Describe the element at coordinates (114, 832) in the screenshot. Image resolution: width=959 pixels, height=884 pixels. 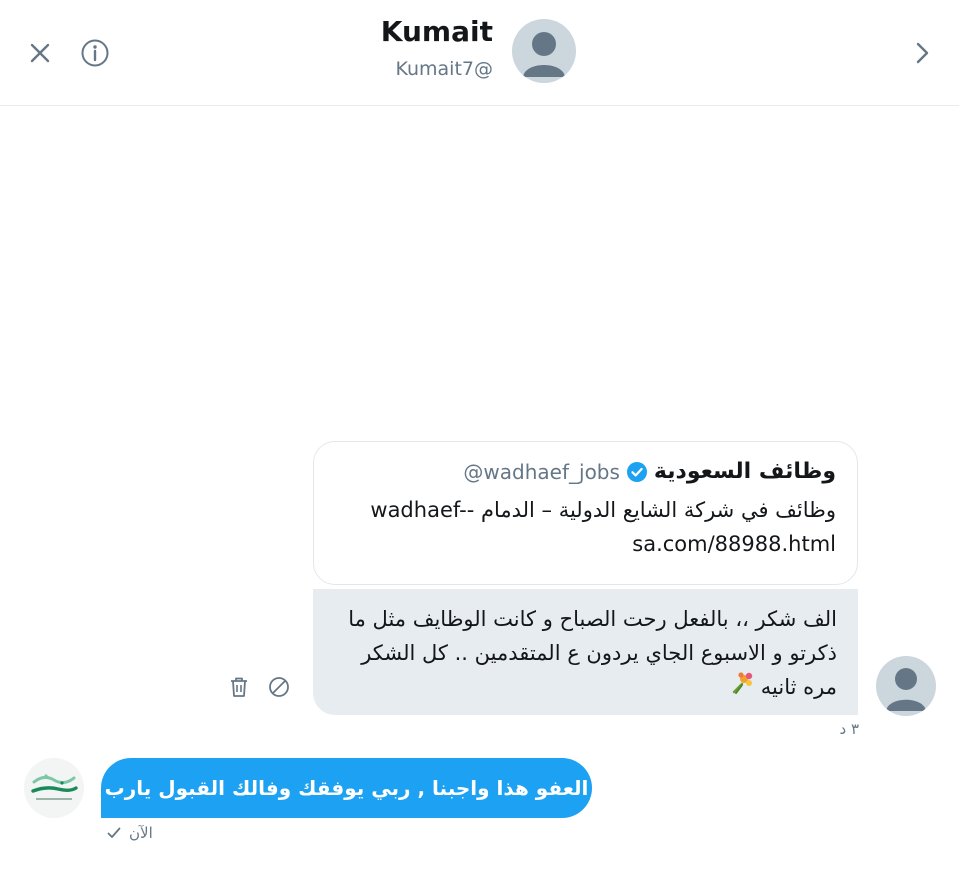
I see `checkmark-icon` at that location.